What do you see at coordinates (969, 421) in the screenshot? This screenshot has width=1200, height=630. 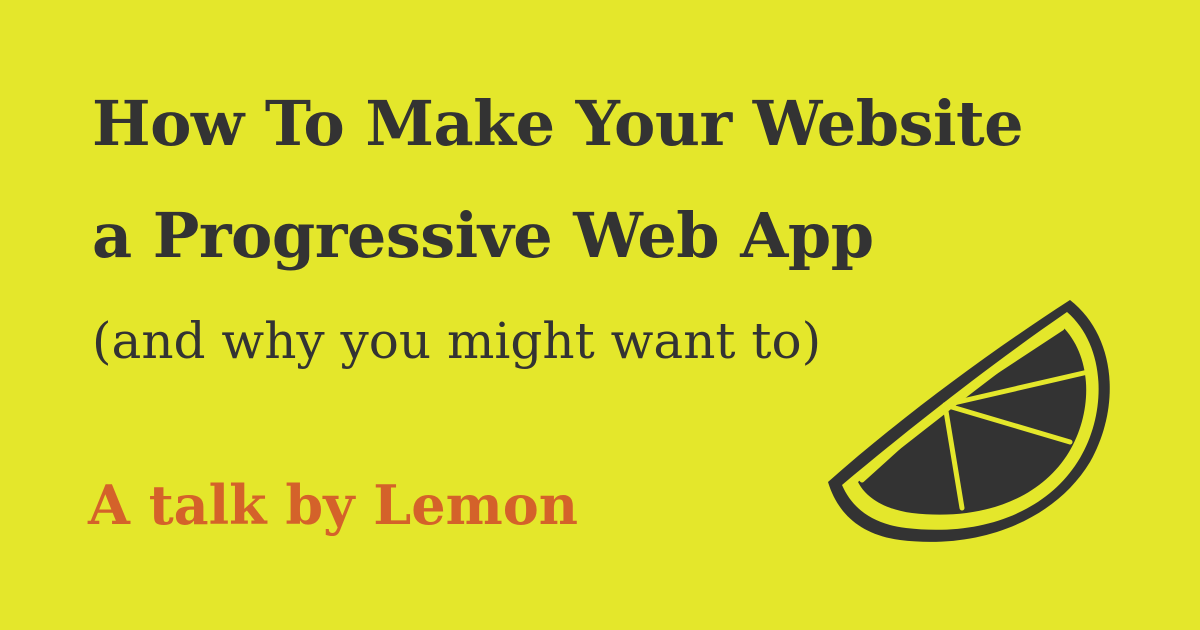 I see `lemon-slice-icon` at bounding box center [969, 421].